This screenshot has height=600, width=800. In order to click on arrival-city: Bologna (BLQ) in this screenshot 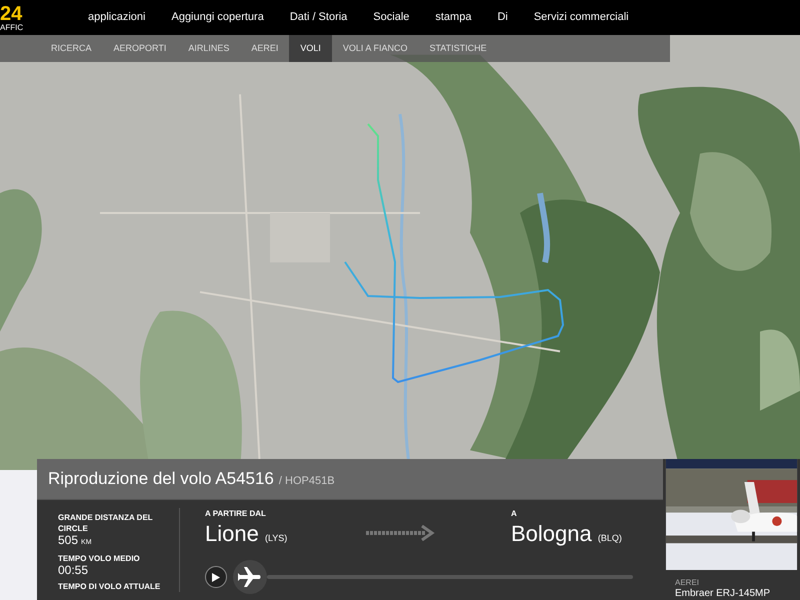, I will do `click(566, 534)`.